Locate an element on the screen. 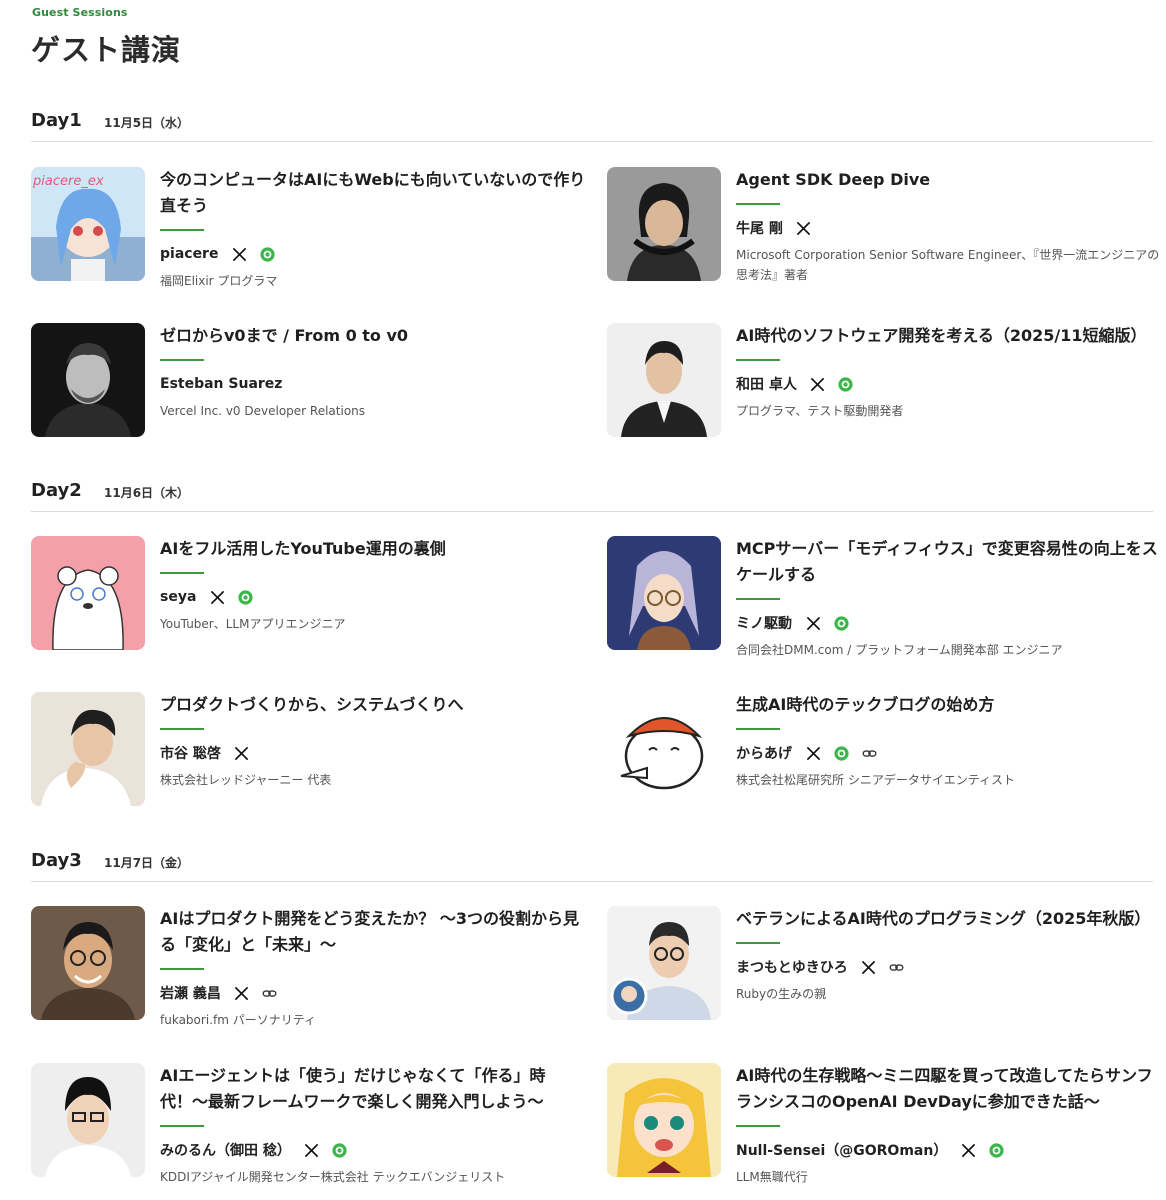 This screenshot has height=1200, width=1166. speaker-affiliation: LLM無職代行 is located at coordinates (772, 1177).